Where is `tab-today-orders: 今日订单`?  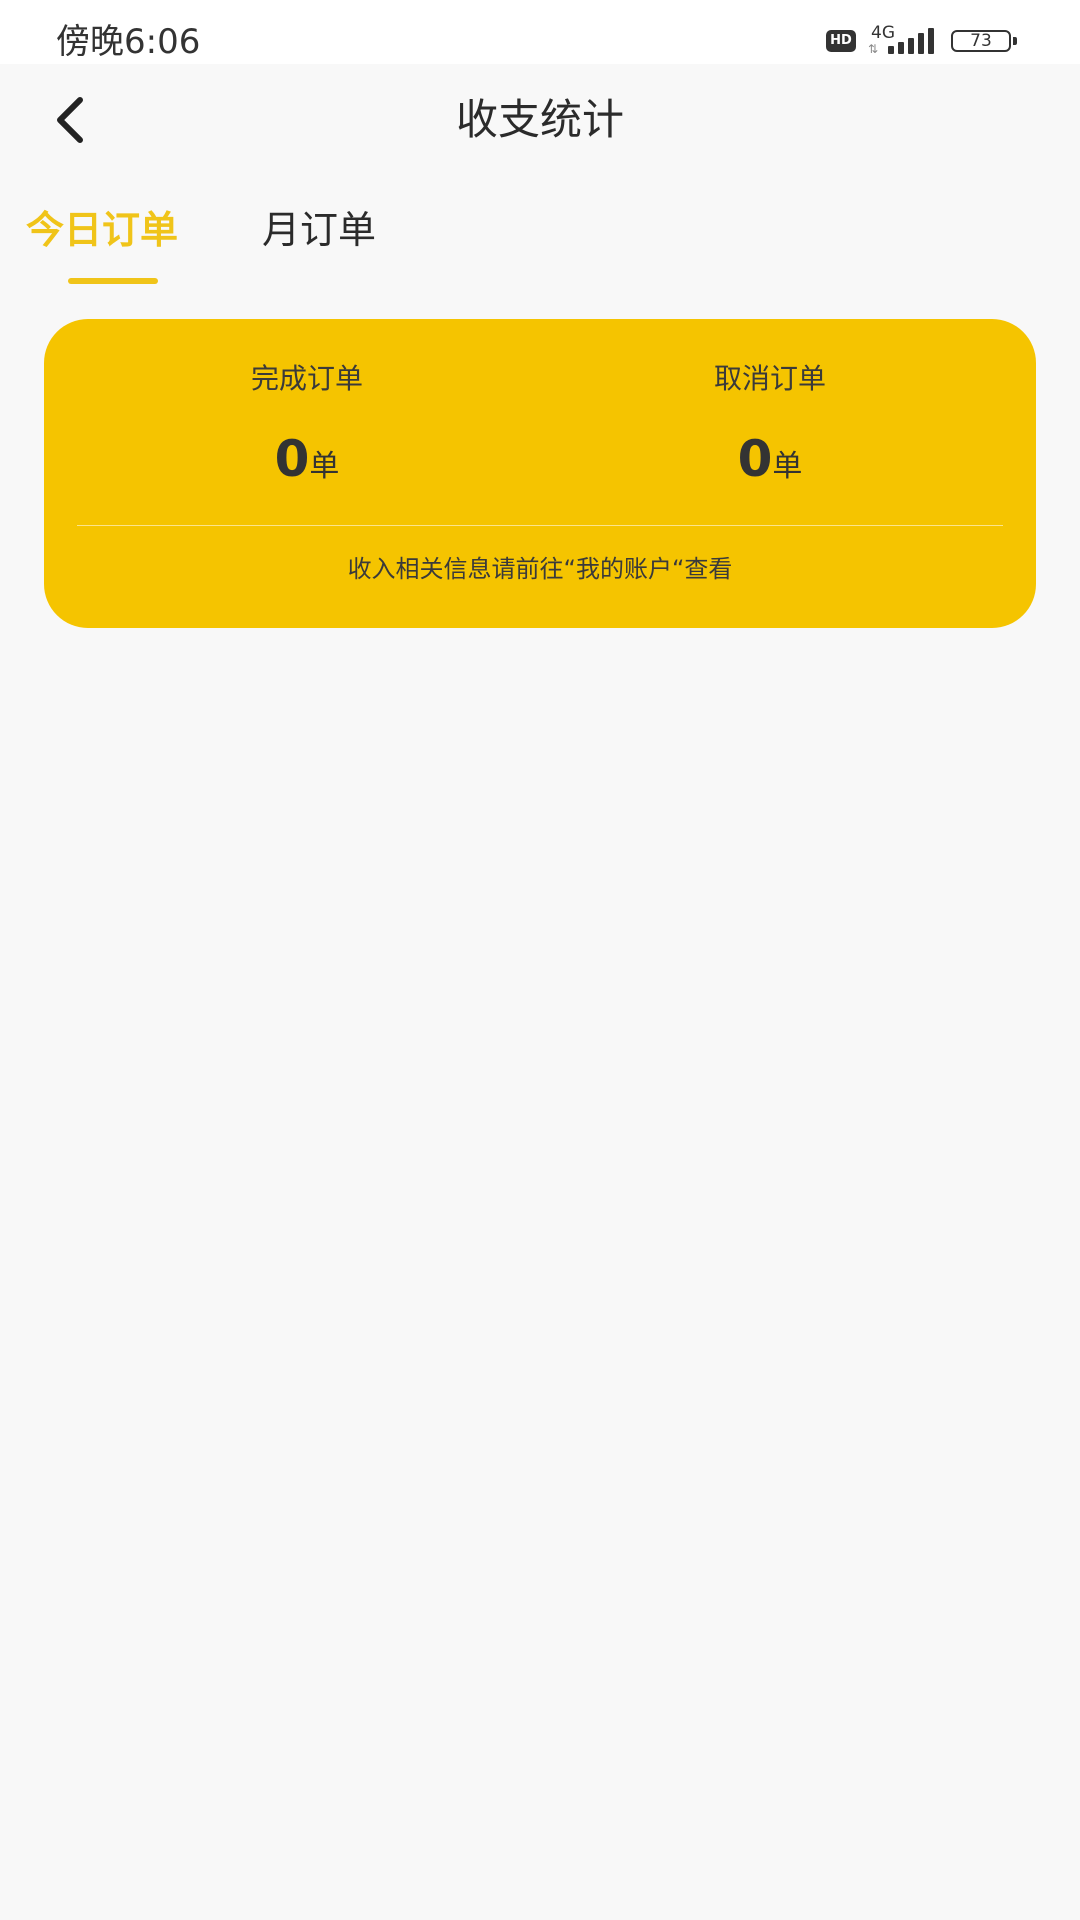
tab-today-orders: 今日订单 is located at coordinates (102, 230).